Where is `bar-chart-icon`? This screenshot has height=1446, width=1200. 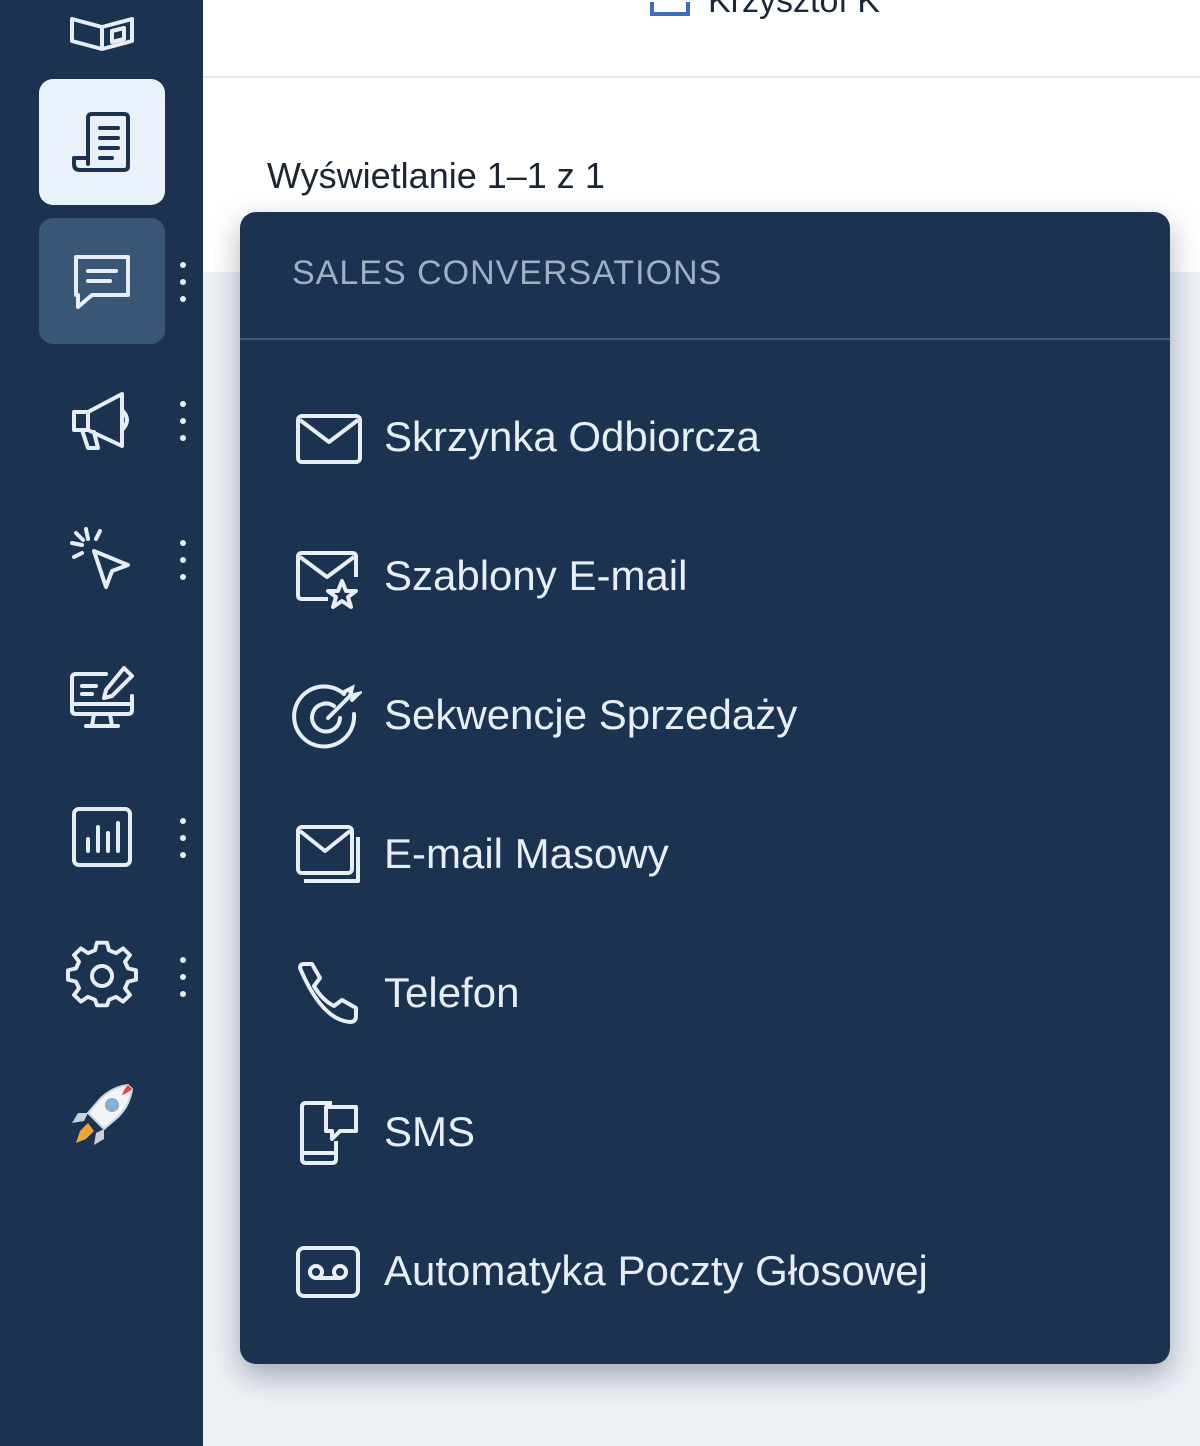
bar-chart-icon is located at coordinates (102, 837).